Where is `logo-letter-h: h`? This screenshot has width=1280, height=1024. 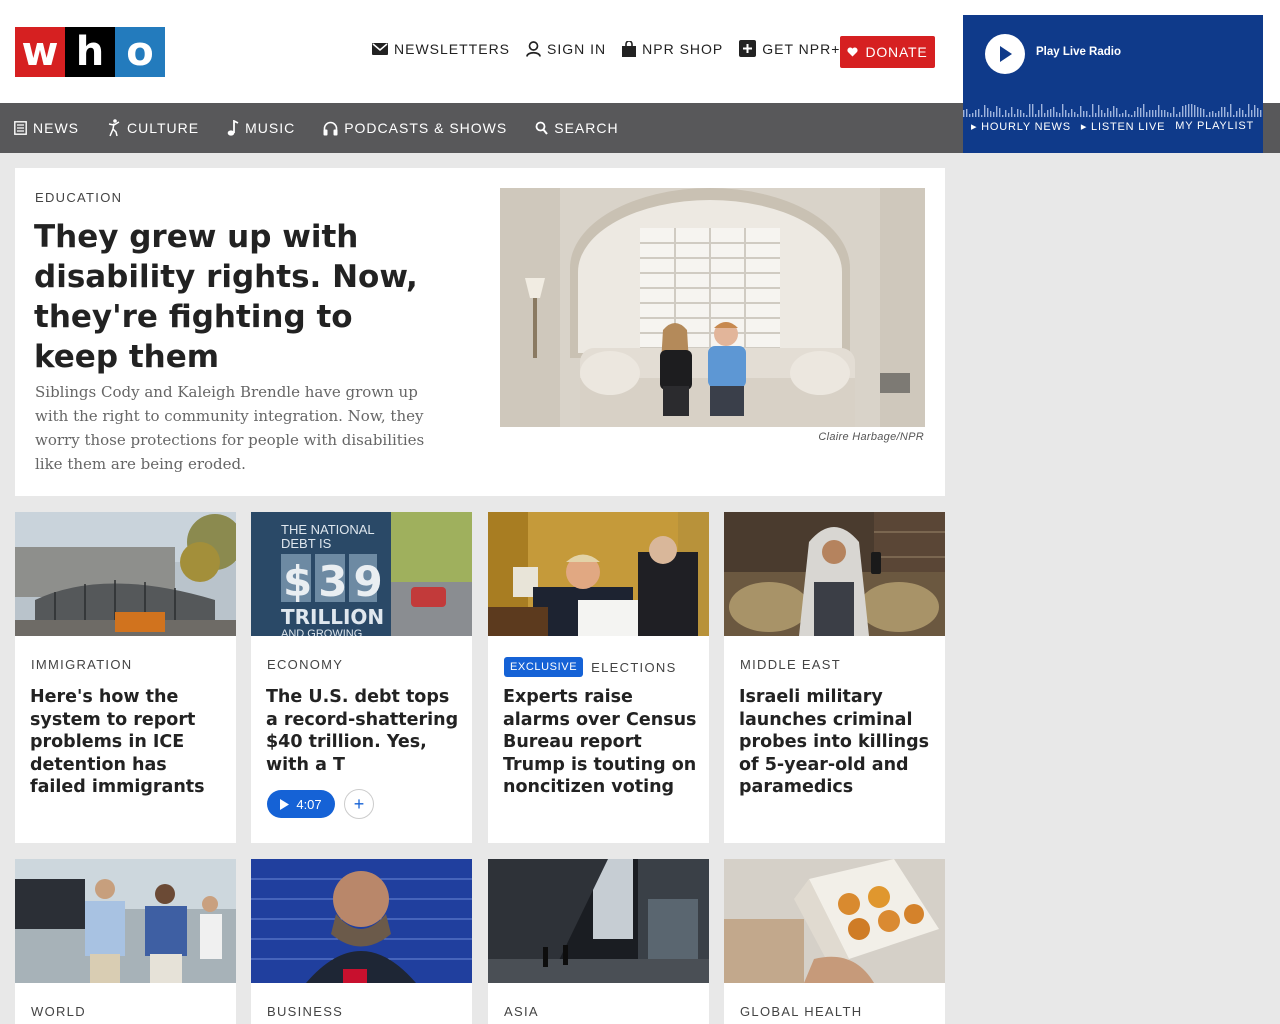
logo-letter-h: h is located at coordinates (90, 52).